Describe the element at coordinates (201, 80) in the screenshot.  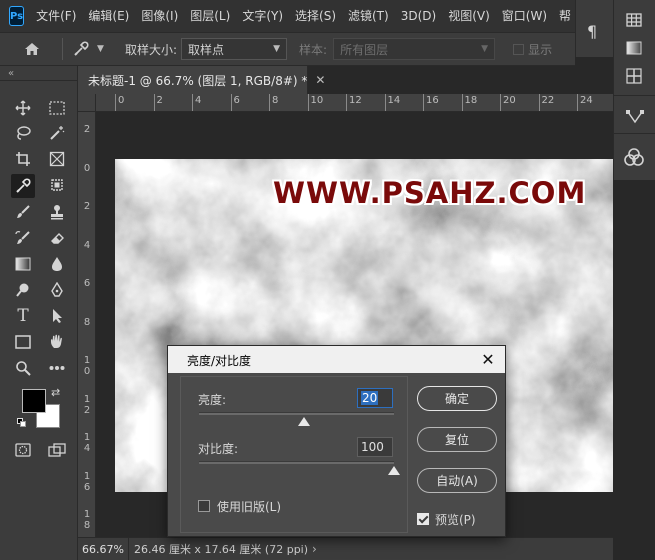
I see `document-tab: 未标题-1 @ 66.7% (图层 1, RGB/8#) * ✕` at that location.